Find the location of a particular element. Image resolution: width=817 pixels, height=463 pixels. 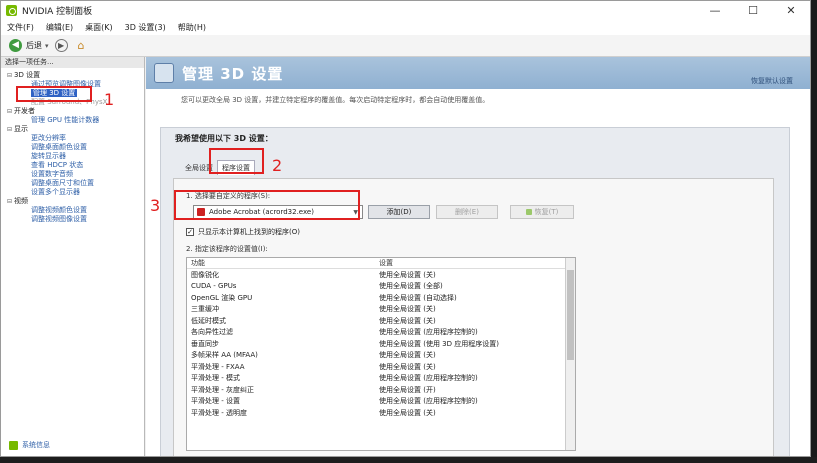

maximize-button: ☐ is located at coordinates (753, 10).